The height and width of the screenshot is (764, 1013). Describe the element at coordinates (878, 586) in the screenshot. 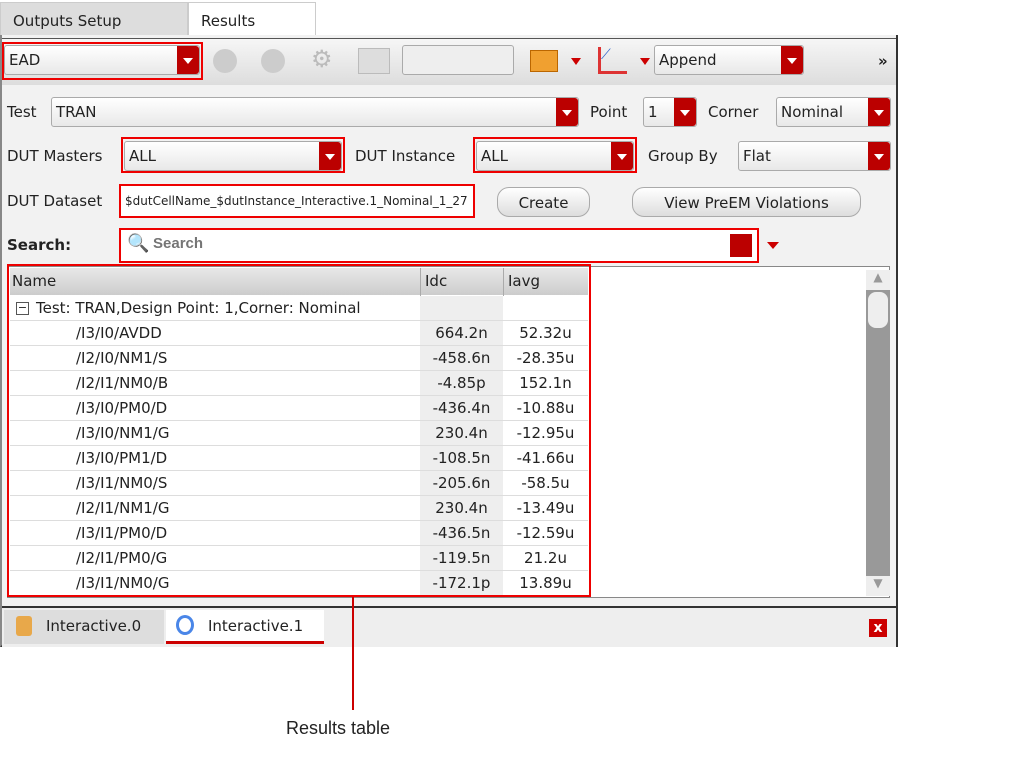

I see `scroll-down-button: ▼` at that location.